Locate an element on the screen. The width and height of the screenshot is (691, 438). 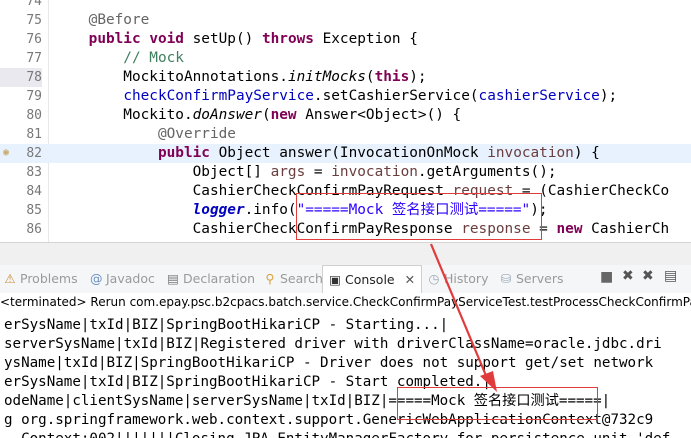
code-token: initMocks is located at coordinates (326, 77).